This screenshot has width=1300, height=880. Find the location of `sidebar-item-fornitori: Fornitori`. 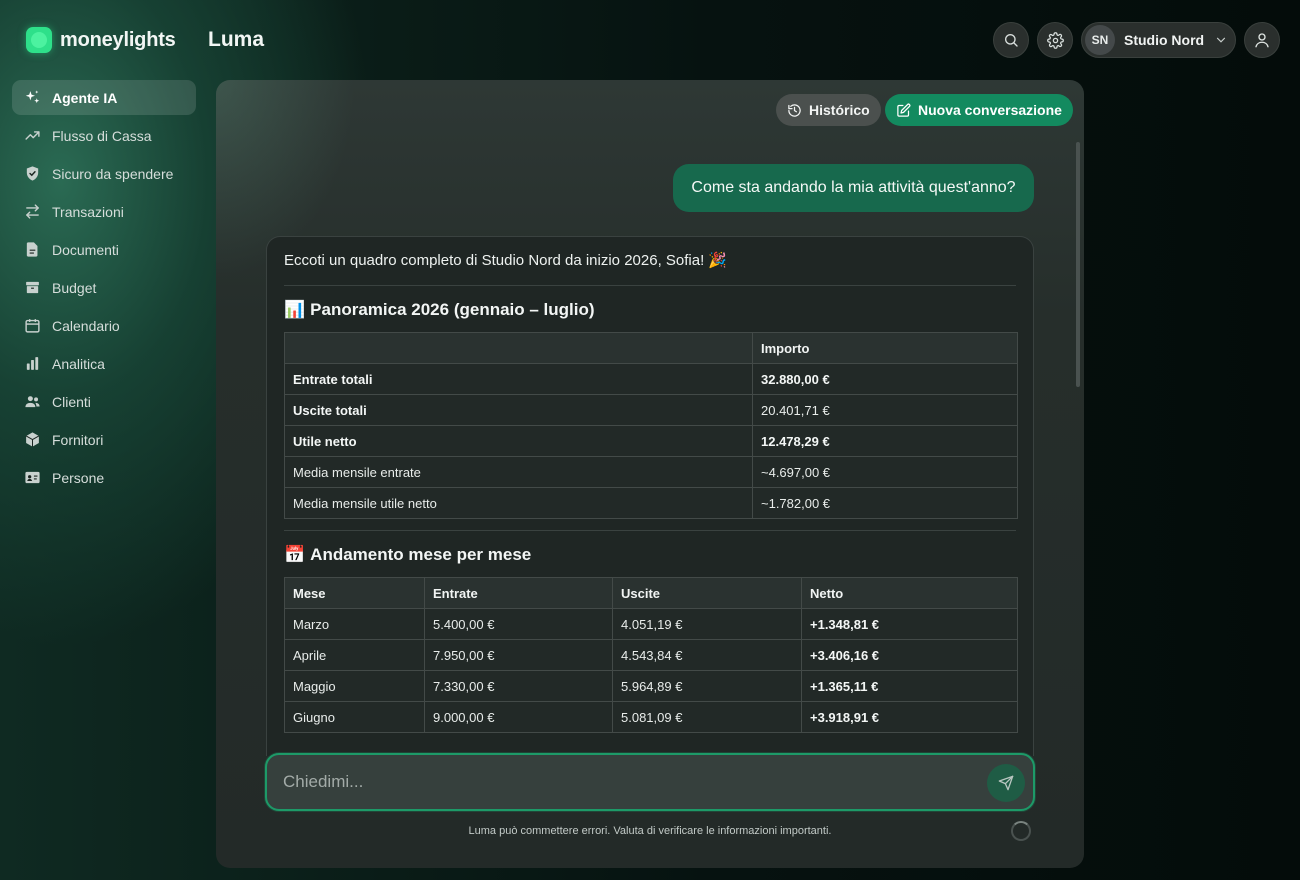

sidebar-item-fornitori: Fornitori is located at coordinates (104, 439).